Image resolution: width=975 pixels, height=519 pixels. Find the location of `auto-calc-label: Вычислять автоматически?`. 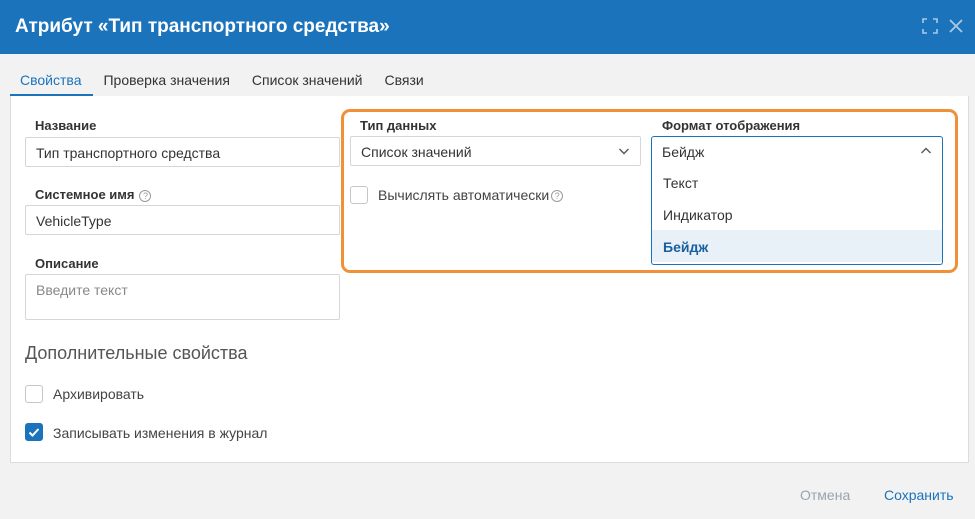

auto-calc-label: Вычислять автоматически? is located at coordinates (471, 195).